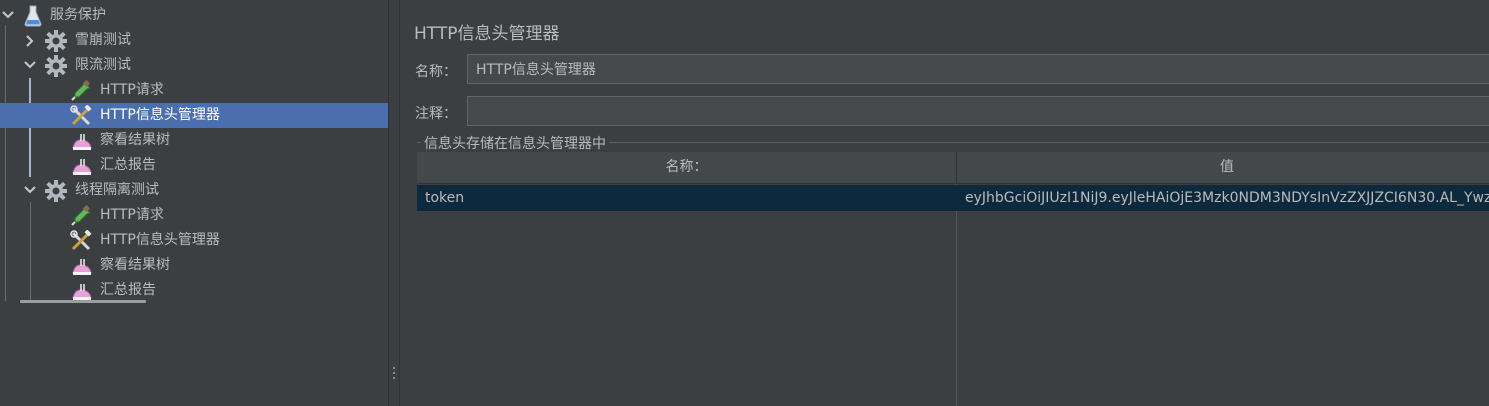 This screenshot has height=406, width=1489. What do you see at coordinates (194, 40) in the screenshot?
I see `tree-item-avalanche-test: 雪崩测试` at bounding box center [194, 40].